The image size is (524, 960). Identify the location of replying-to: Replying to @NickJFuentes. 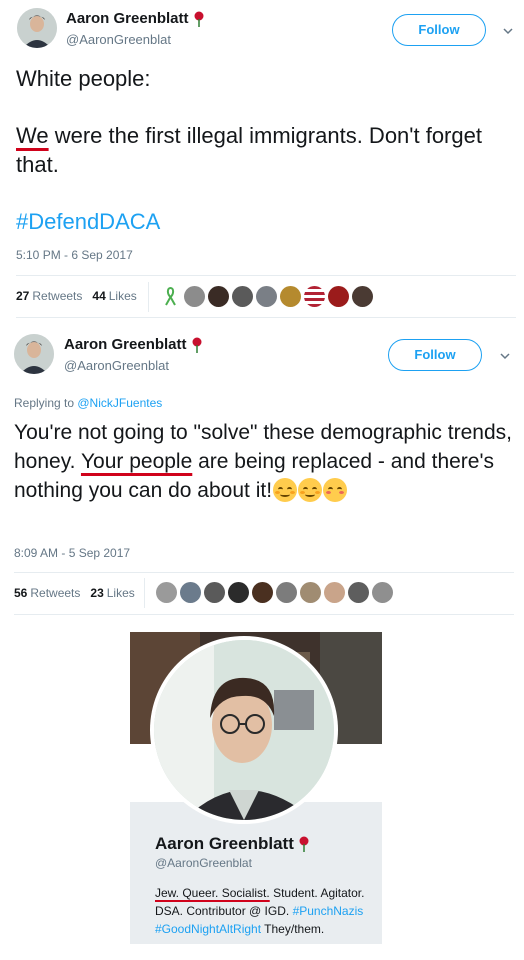
(88, 403).